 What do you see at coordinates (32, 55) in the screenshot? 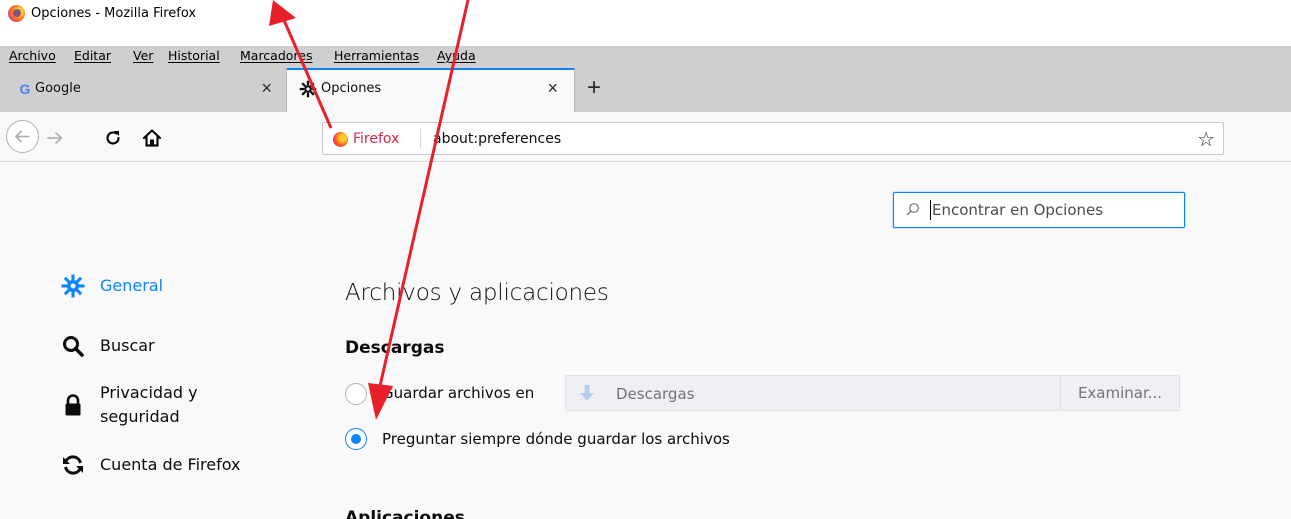
I see `menu-archivo: Archivo` at bounding box center [32, 55].